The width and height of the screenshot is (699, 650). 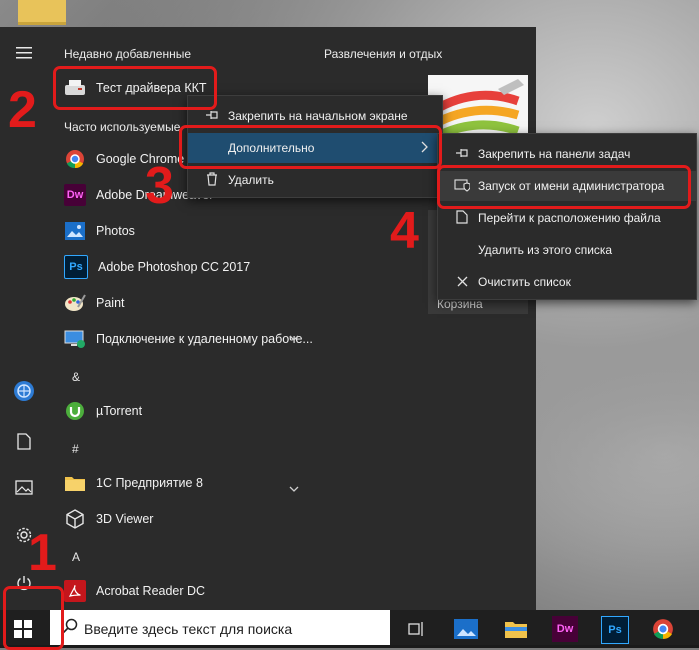 What do you see at coordinates (22, 110) in the screenshot?
I see `annotation-number-2: 2` at bounding box center [22, 110].